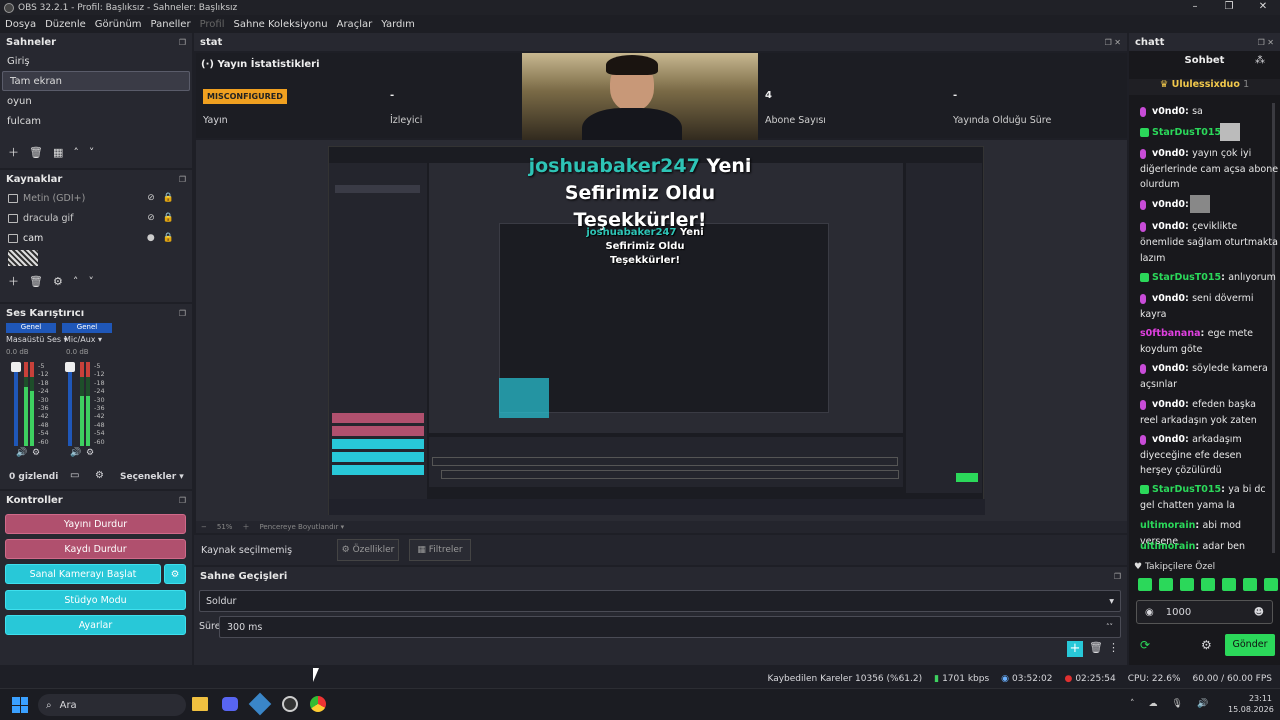 Image resolution: width=1280 pixels, height=720 pixels. Describe the element at coordinates (83, 574) in the screenshot. I see `virtual-camera-button: Sanal Kamerayı Başlat` at that location.